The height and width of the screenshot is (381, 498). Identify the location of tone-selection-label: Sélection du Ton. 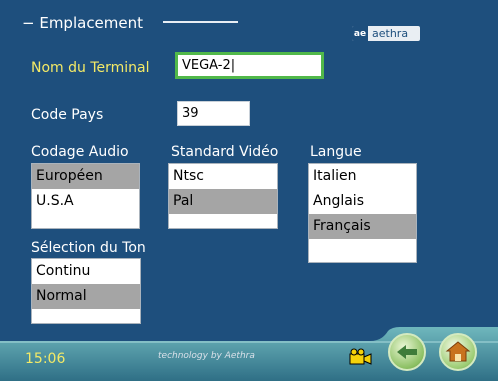
(88, 248).